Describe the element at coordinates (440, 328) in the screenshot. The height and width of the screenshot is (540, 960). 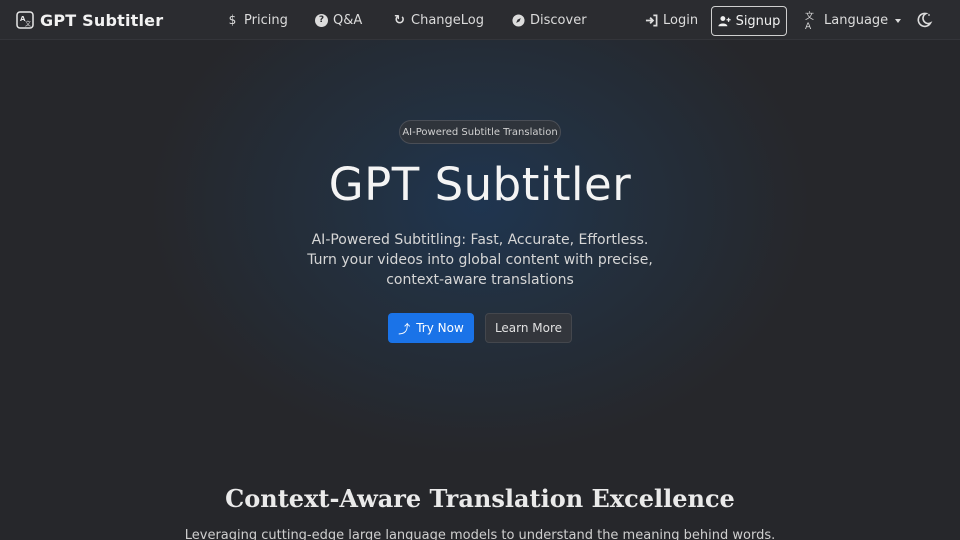
I see `try-now-label: Try Now` at that location.